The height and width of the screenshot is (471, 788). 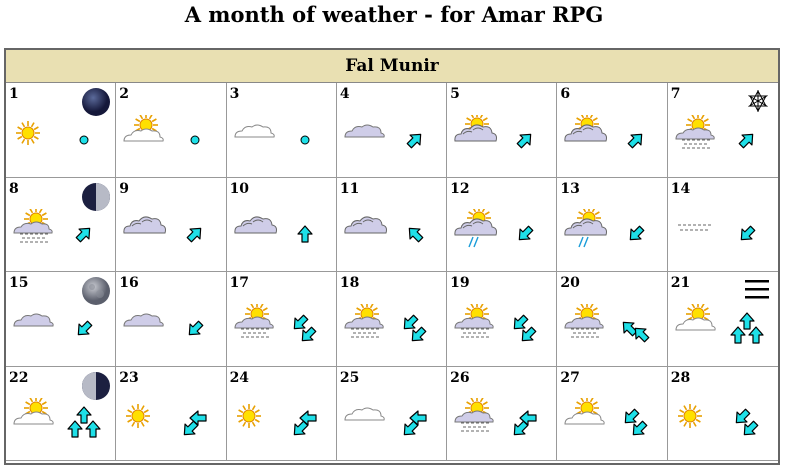 I want to click on day-cell: 18, so click(x=392, y=319).